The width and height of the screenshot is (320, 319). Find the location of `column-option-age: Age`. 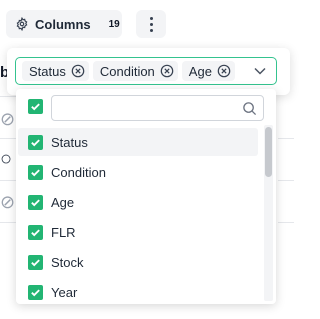

column-option-age: Age is located at coordinates (138, 202).